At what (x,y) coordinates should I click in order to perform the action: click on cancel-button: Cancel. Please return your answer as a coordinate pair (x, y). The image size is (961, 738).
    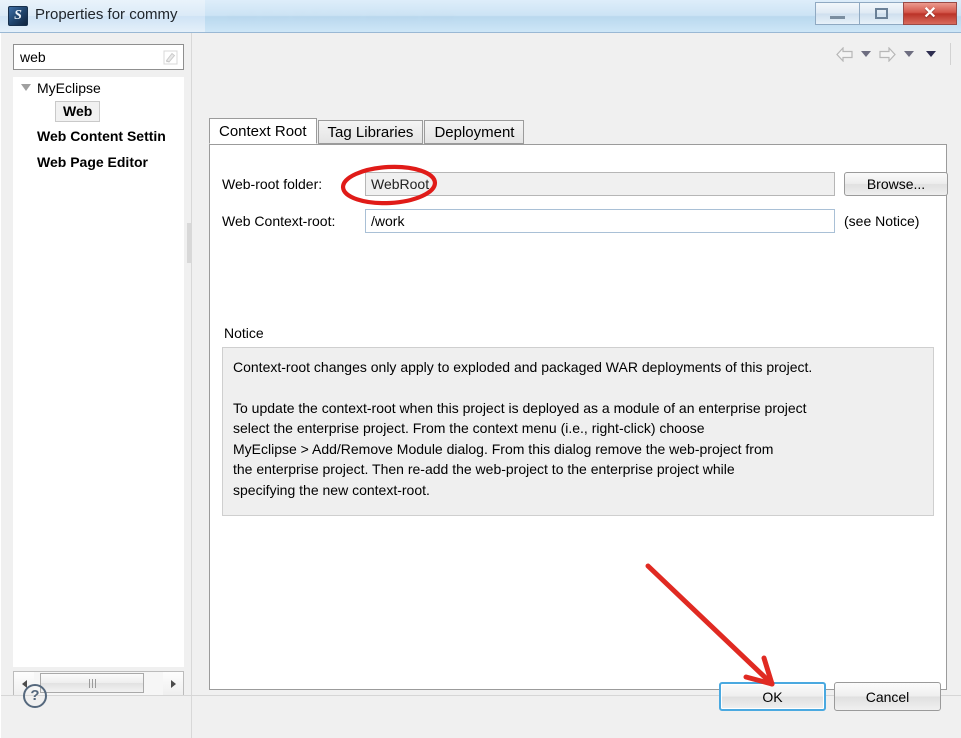
    Looking at the image, I should click on (887, 696).